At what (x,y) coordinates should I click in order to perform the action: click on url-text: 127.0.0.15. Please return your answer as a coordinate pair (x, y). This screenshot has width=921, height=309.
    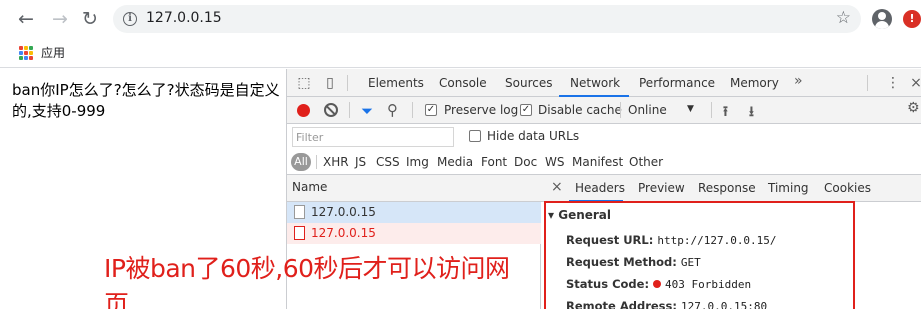
    Looking at the image, I should click on (184, 18).